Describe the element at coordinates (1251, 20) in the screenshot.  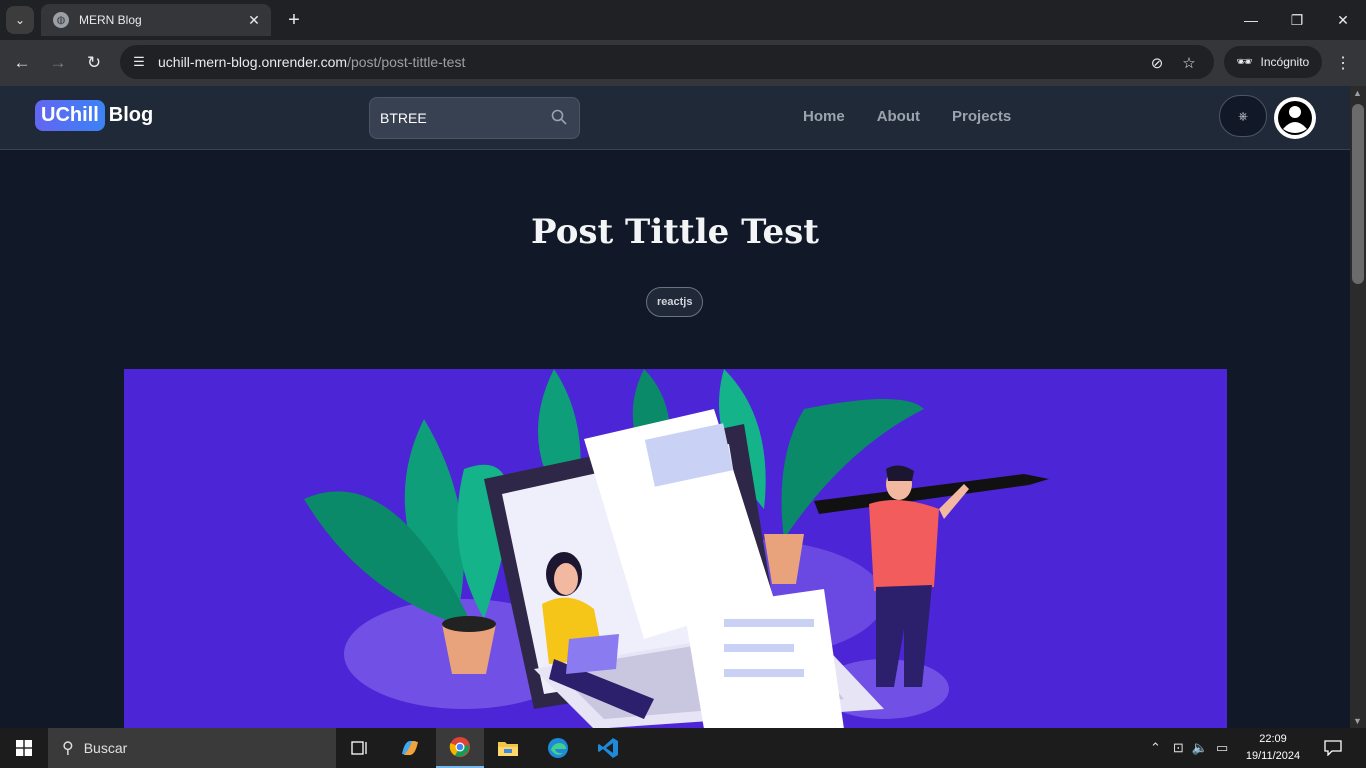
I see `minimize-button: —` at that location.